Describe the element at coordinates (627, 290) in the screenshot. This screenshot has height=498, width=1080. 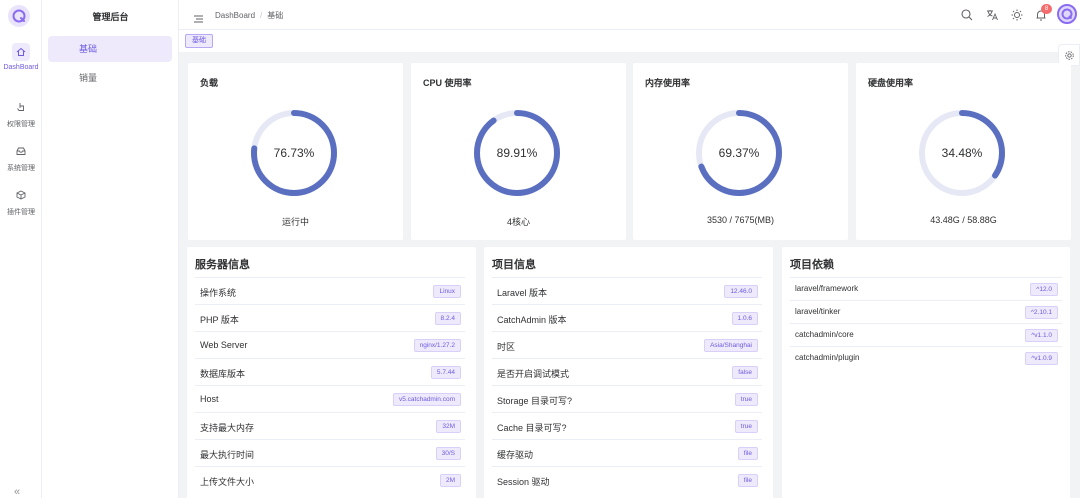
I see `list-item: Laravel 版本 12.46.0` at that location.